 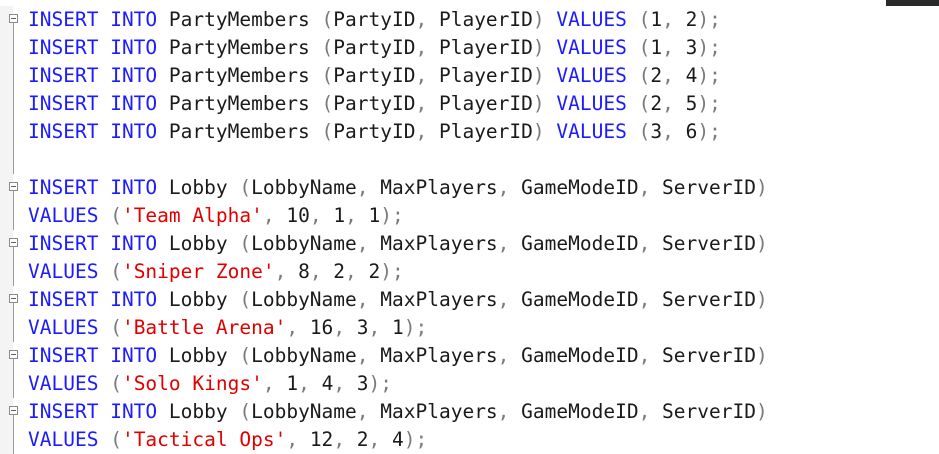 I want to click on code-line: VALUES ('Team Alpha', 10, 1, 1);, so click(x=469, y=216).